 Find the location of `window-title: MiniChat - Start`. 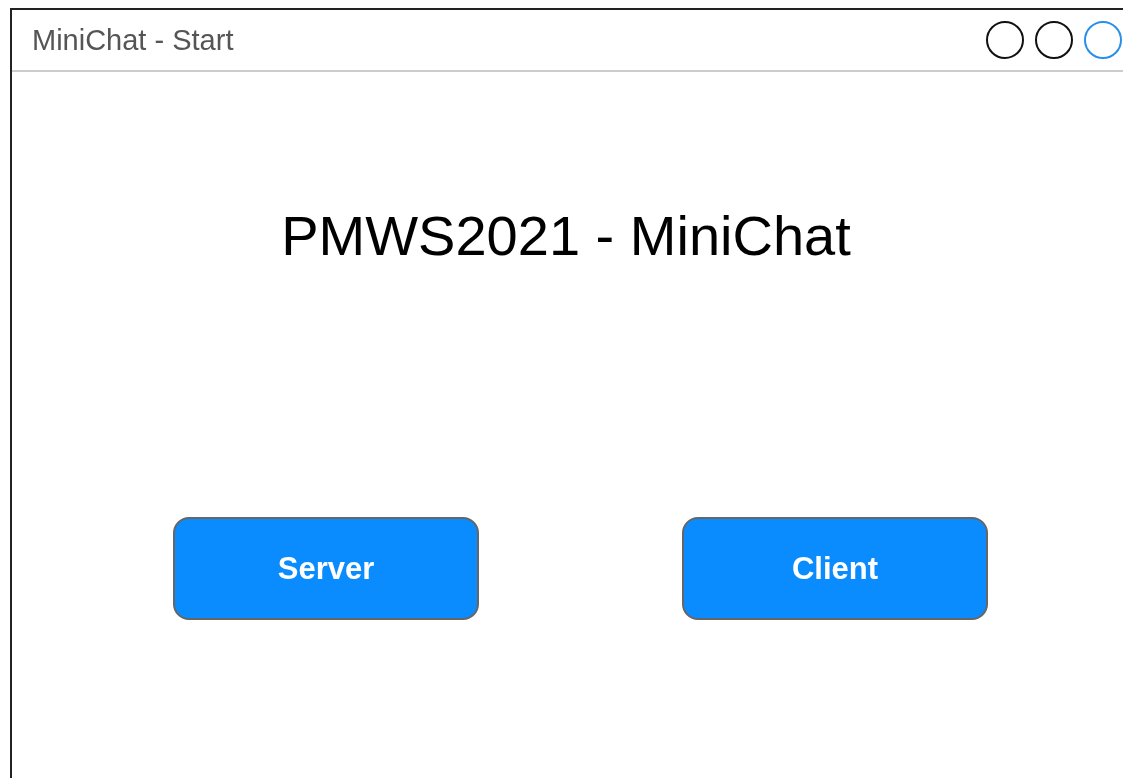

window-title: MiniChat - Start is located at coordinates (133, 40).